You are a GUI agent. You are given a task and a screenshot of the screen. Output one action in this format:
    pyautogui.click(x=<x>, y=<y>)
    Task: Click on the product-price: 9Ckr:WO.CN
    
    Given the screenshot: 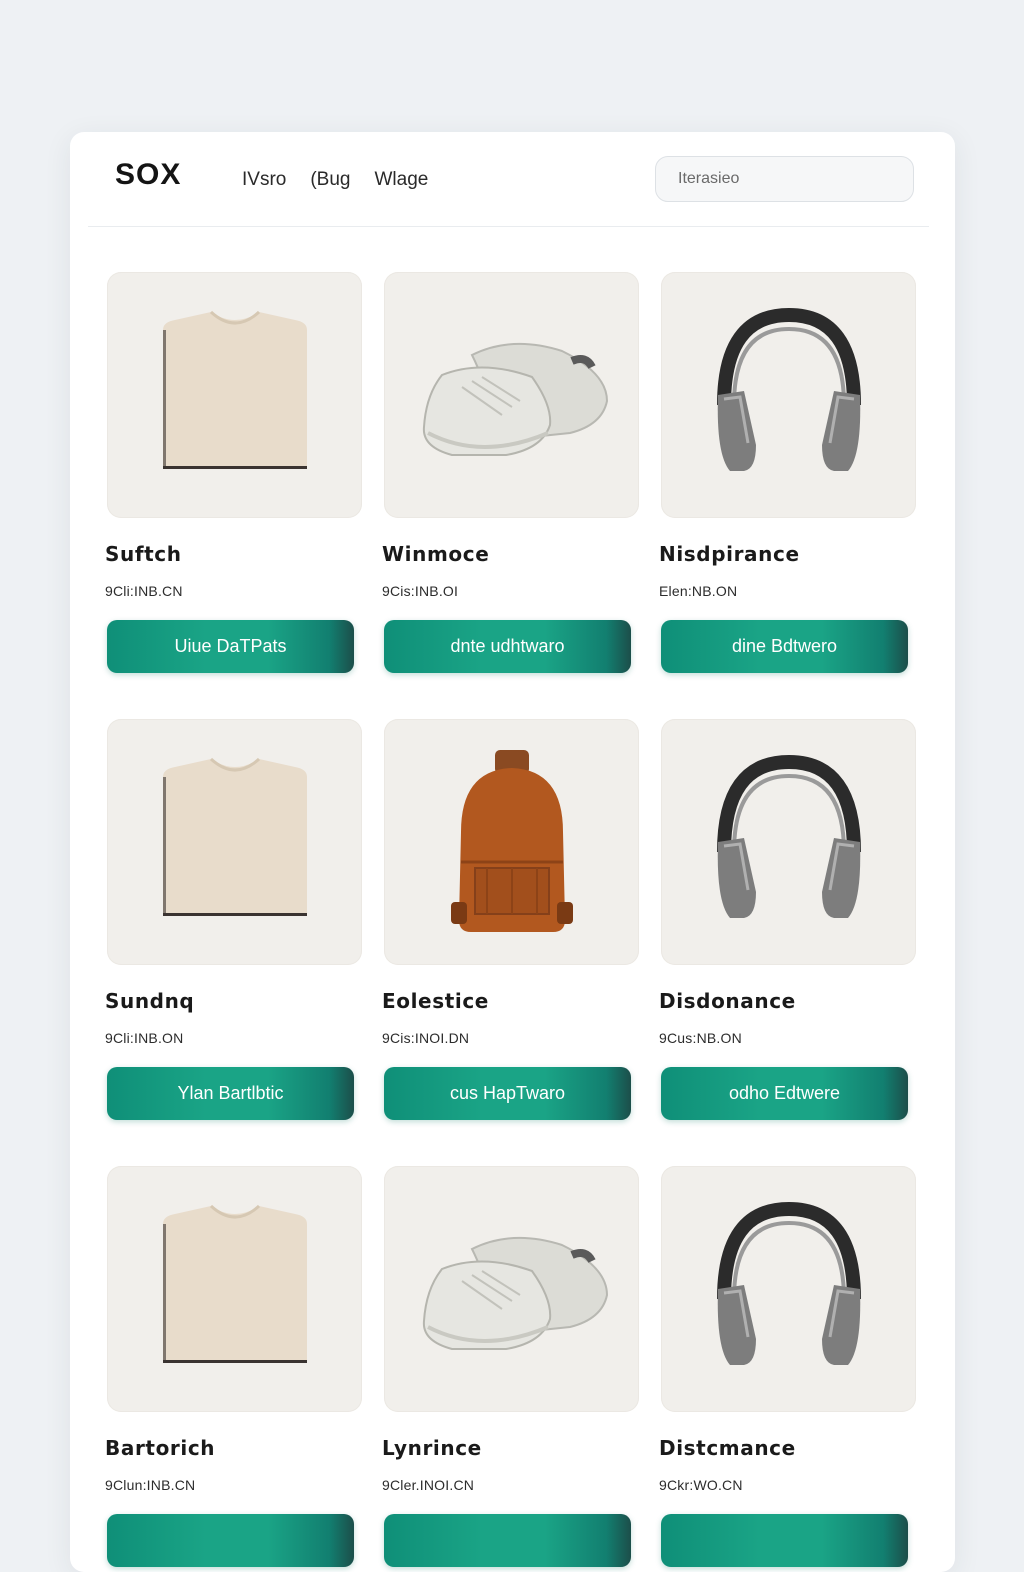 What is the action you would take?
    pyautogui.click(x=701, y=1485)
    